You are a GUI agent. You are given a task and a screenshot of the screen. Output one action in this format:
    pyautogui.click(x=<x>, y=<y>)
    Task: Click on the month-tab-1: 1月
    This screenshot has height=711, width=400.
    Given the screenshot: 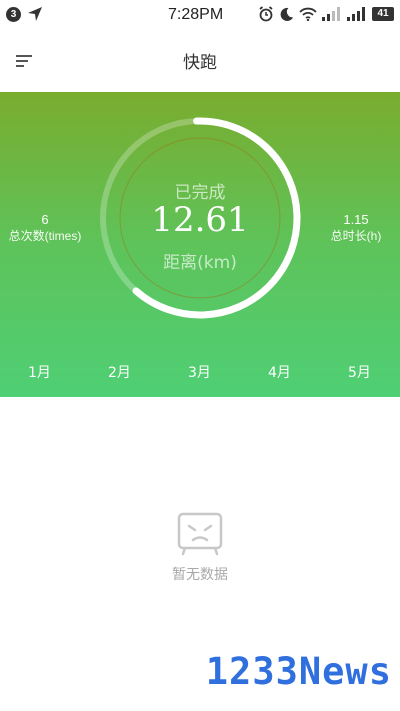 What is the action you would take?
    pyautogui.click(x=39, y=372)
    